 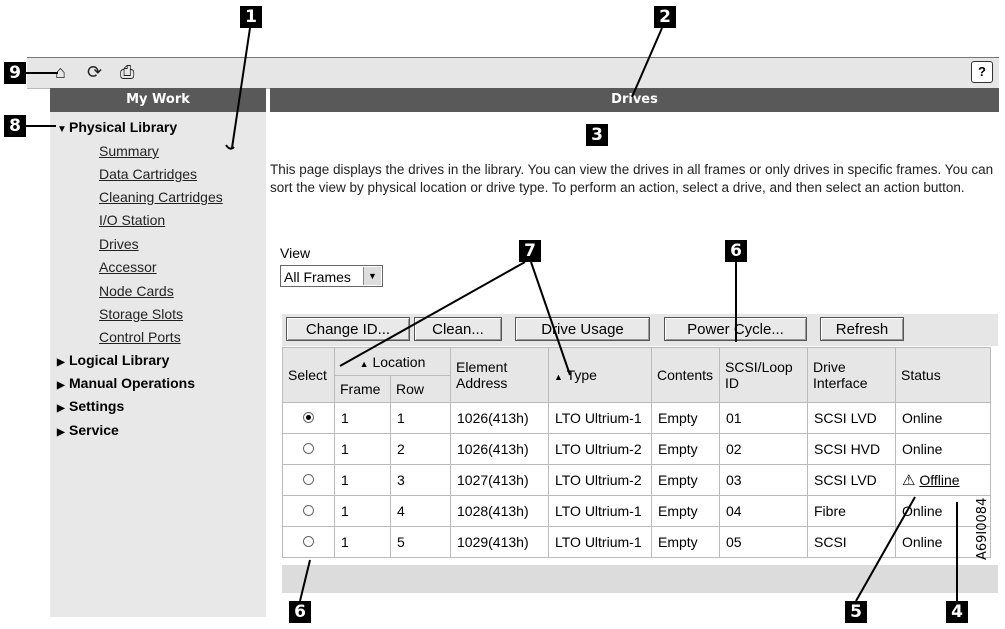 What do you see at coordinates (600, 375) in the screenshot?
I see `column-header-type: ▲ Type` at bounding box center [600, 375].